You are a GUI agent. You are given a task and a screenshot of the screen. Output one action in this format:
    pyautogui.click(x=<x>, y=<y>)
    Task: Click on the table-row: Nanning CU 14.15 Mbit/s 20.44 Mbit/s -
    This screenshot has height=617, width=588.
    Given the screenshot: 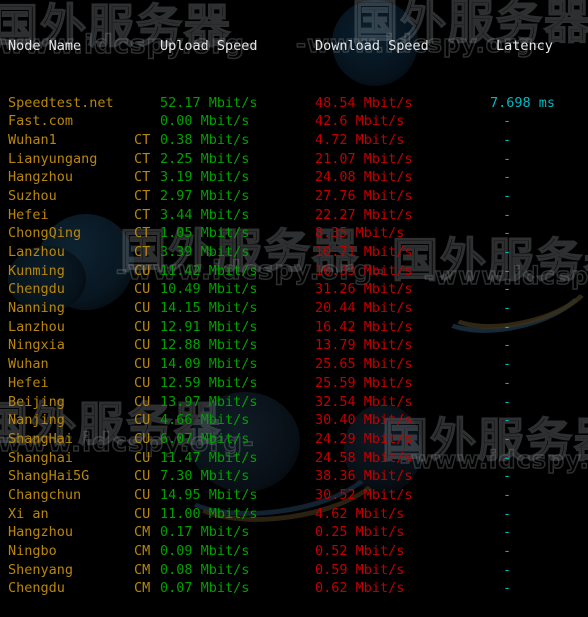 What is the action you would take?
    pyautogui.click(x=294, y=308)
    